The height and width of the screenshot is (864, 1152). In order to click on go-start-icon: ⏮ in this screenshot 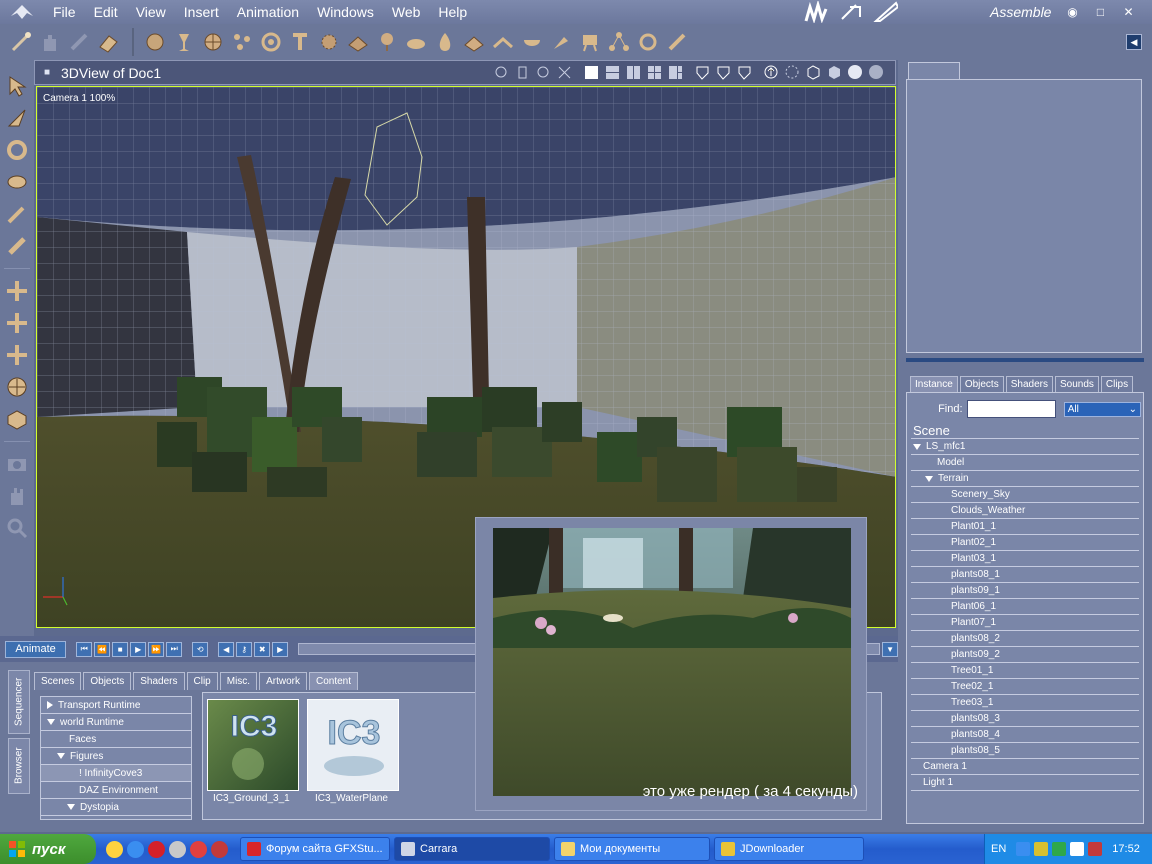, I will do `click(84, 649)`.